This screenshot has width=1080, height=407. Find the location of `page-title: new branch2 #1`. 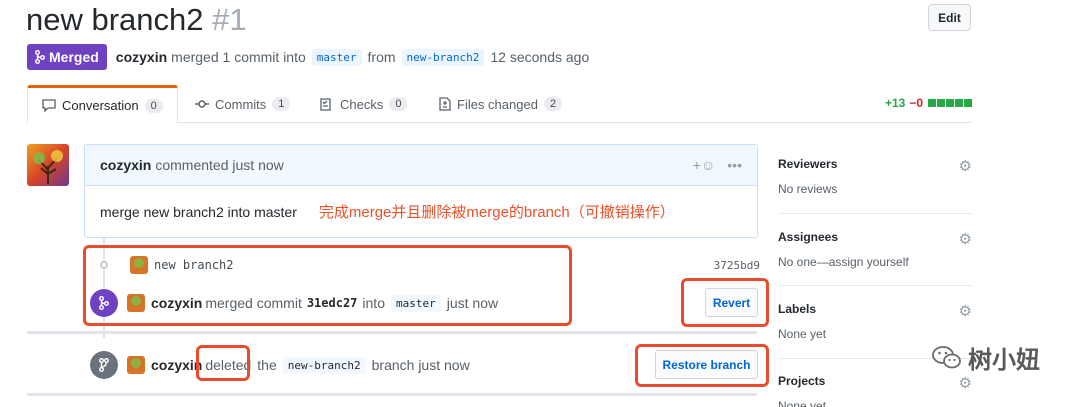

page-title: new branch2 #1 is located at coordinates (136, 20).